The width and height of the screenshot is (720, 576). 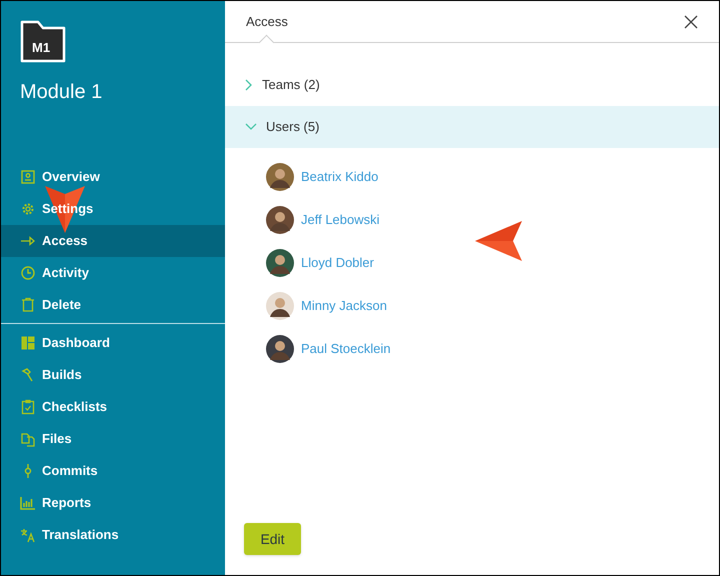 What do you see at coordinates (272, 539) in the screenshot?
I see `edit-button: Edit` at bounding box center [272, 539].